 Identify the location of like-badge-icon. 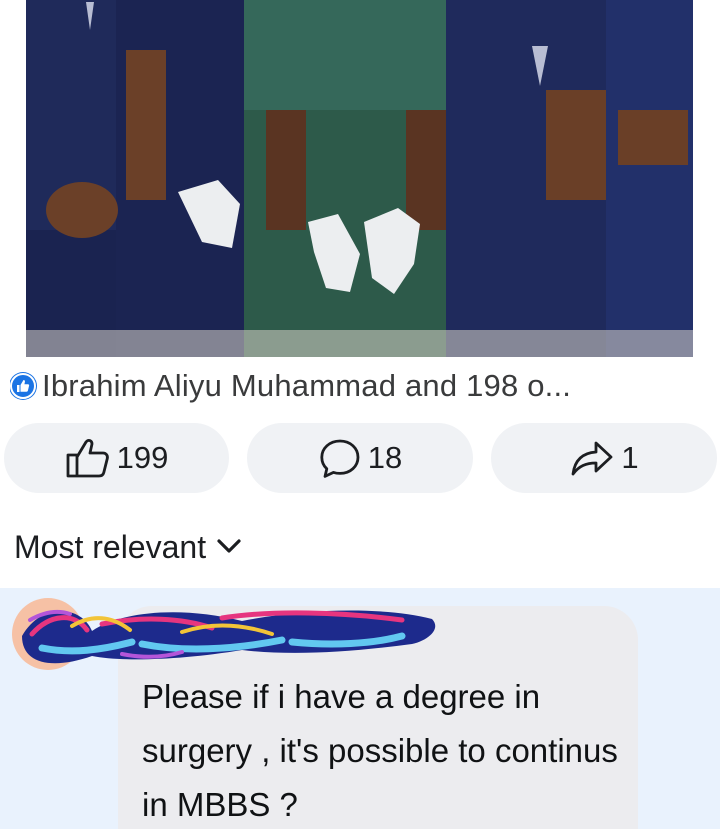
(23, 386).